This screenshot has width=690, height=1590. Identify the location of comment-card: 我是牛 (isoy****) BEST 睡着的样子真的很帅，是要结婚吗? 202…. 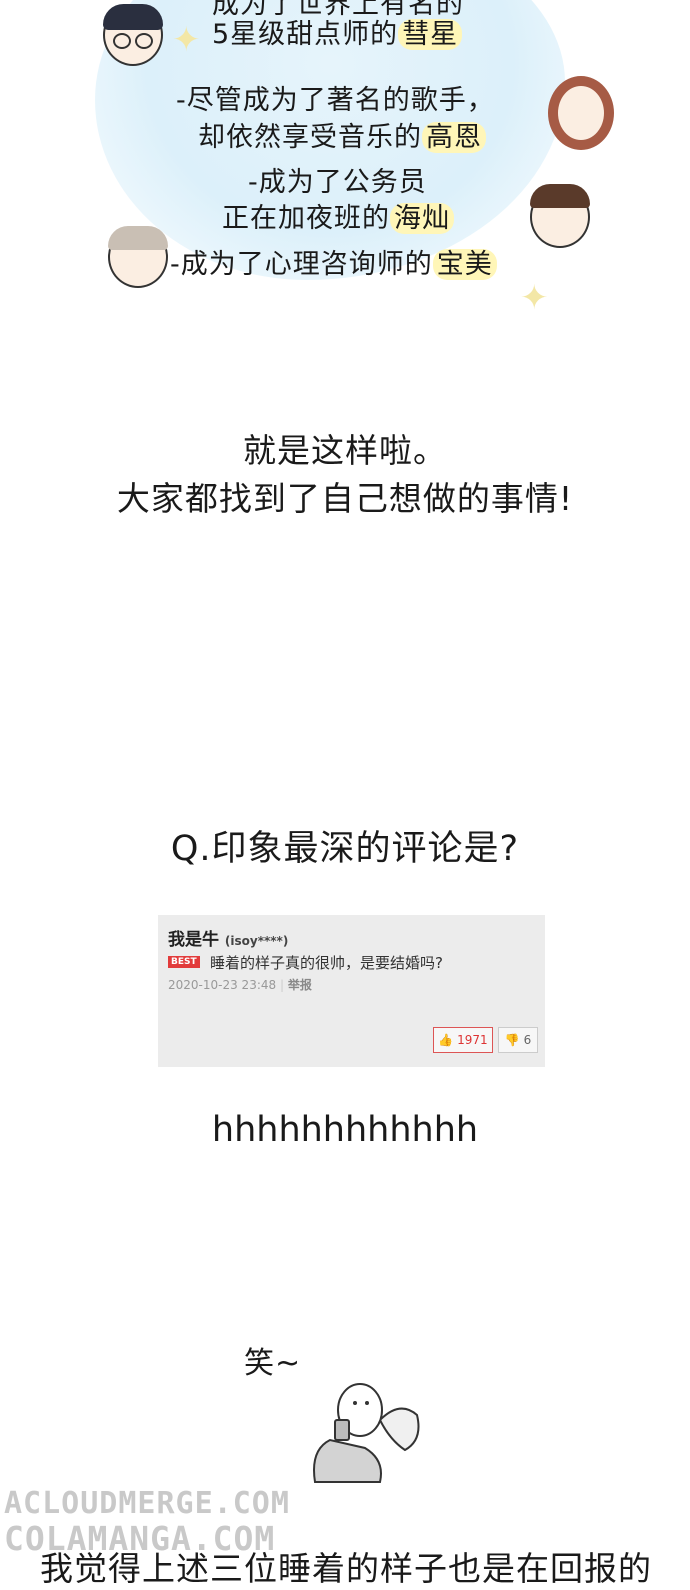
(351, 991).